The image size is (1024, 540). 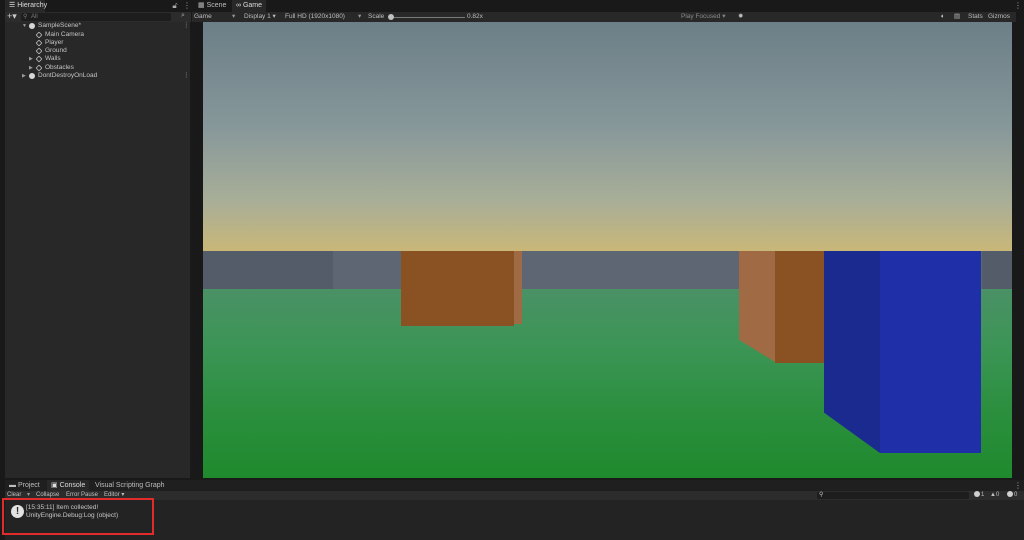 I want to click on search-filter-icon: ⌕, so click(x=183, y=16).